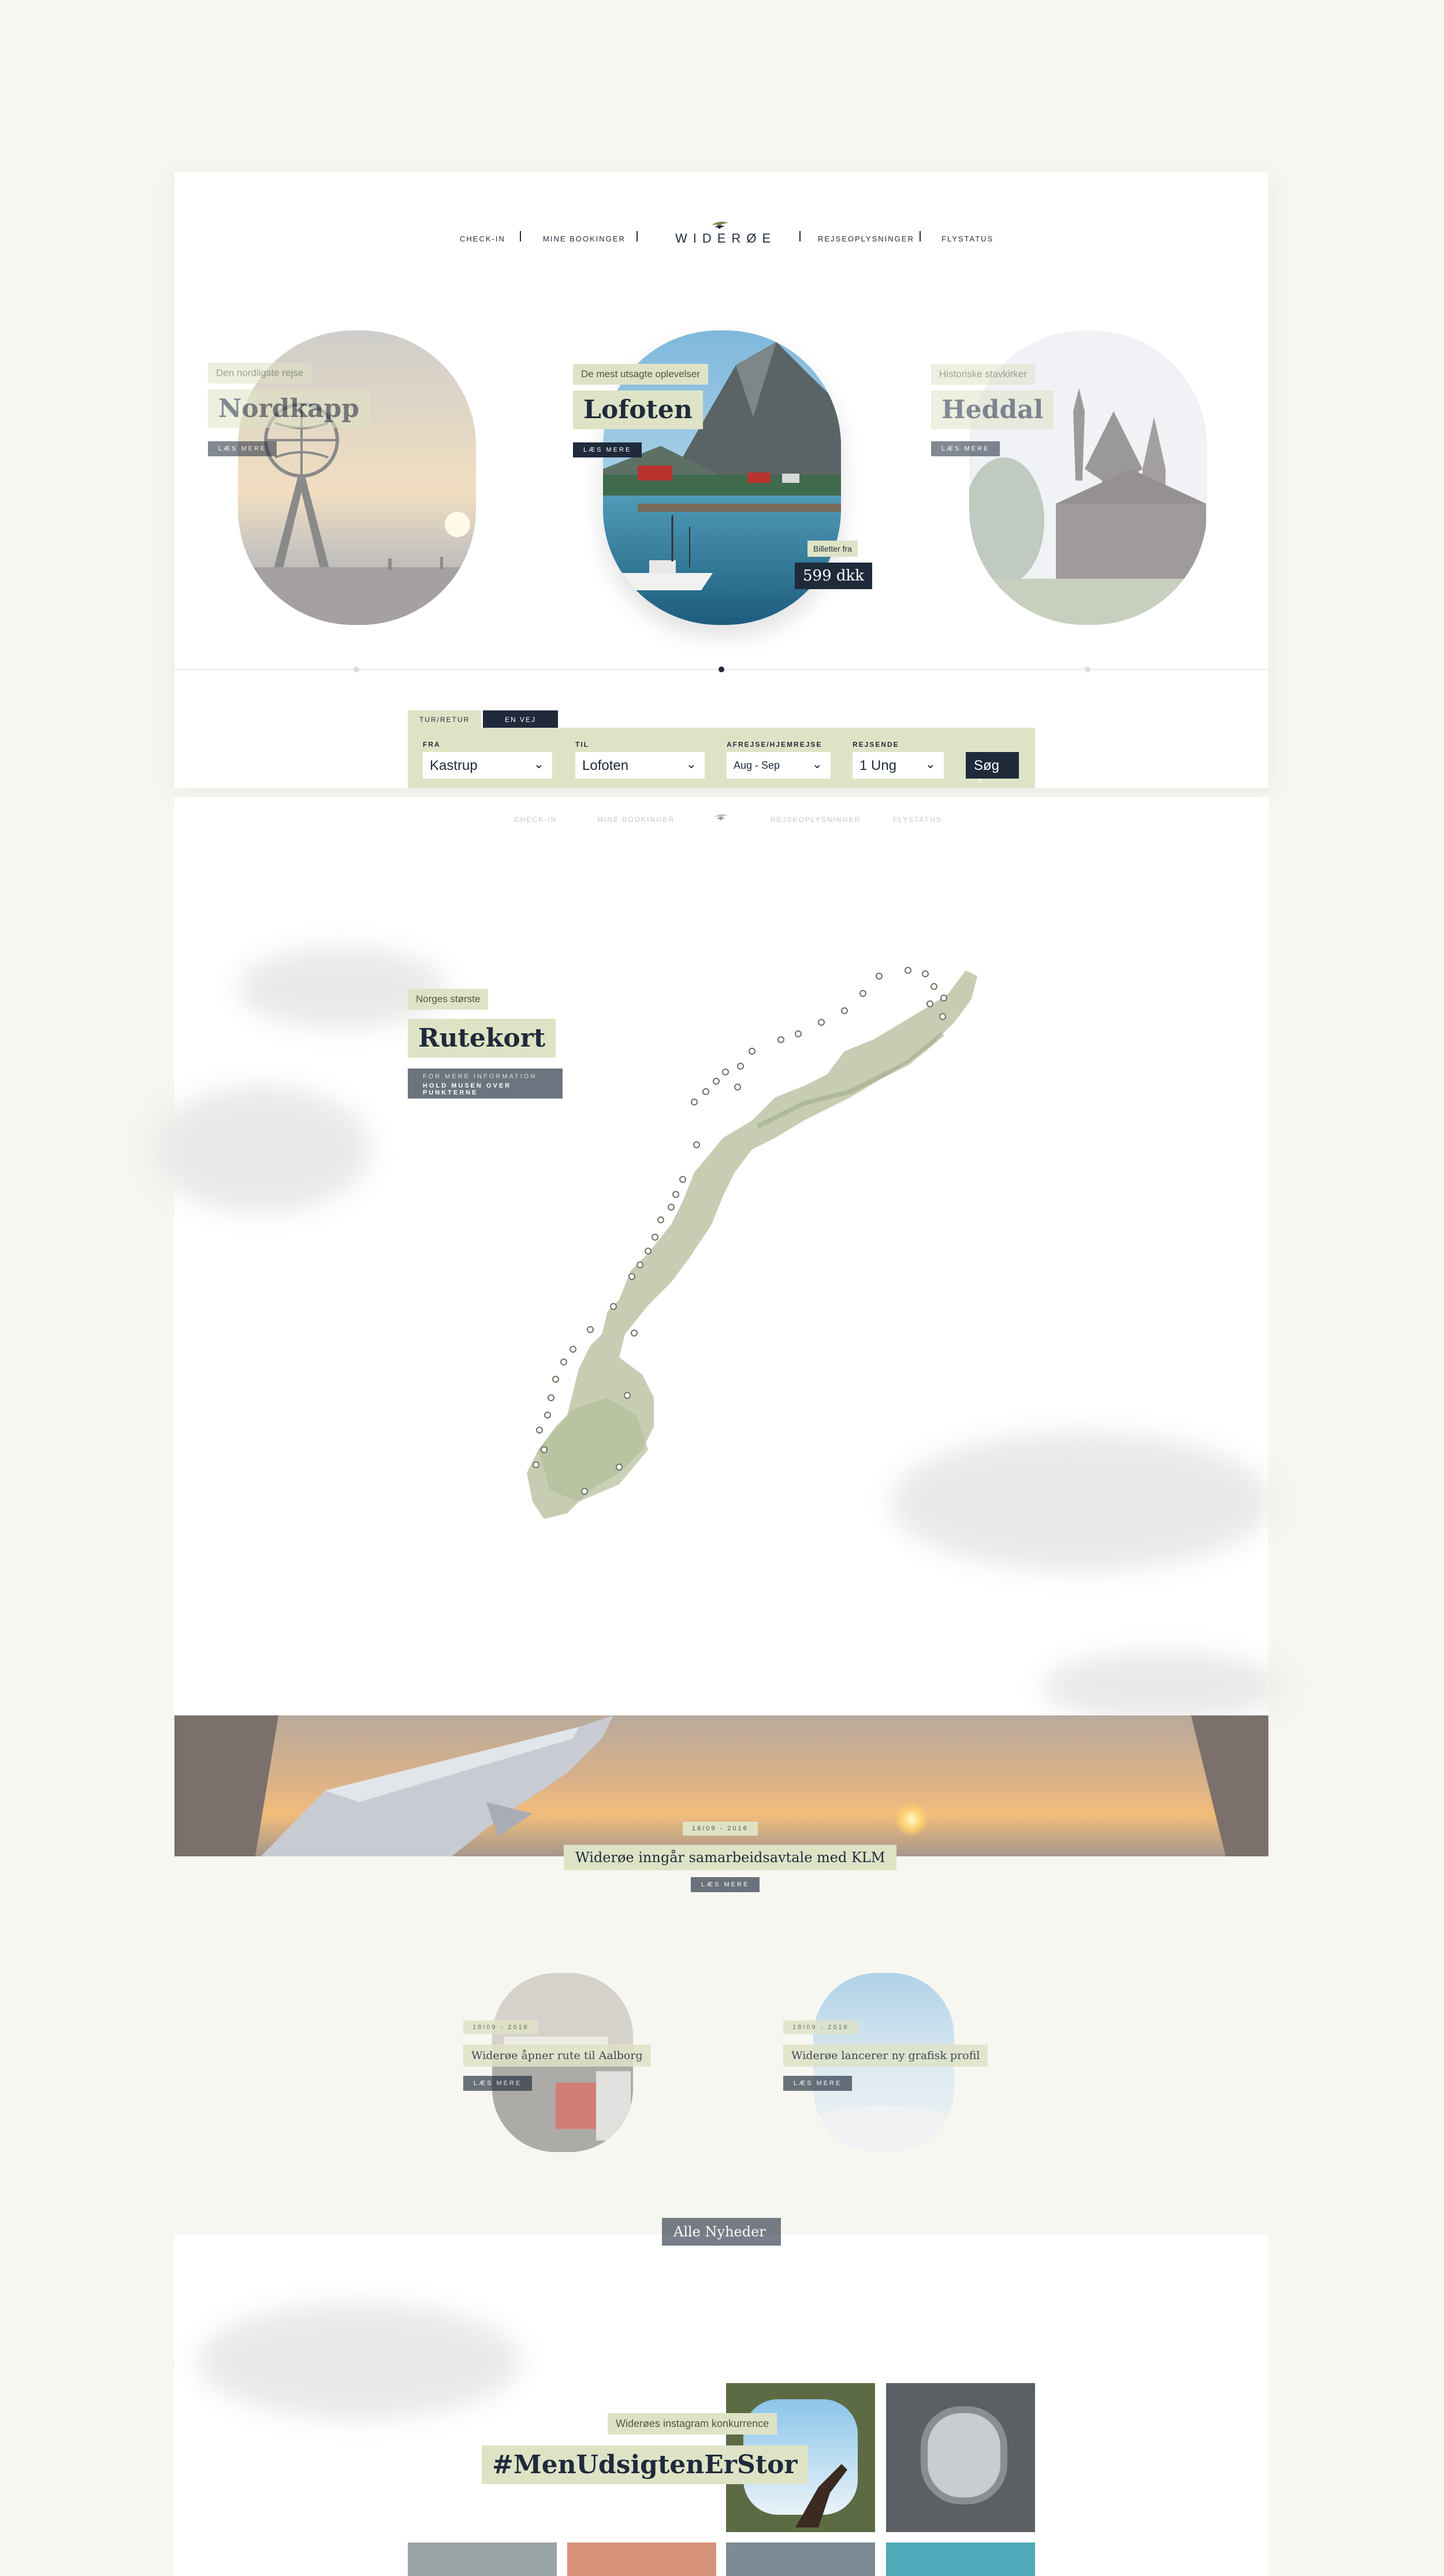  What do you see at coordinates (992, 410) in the screenshot?
I see `destination-title: Heddal` at bounding box center [992, 410].